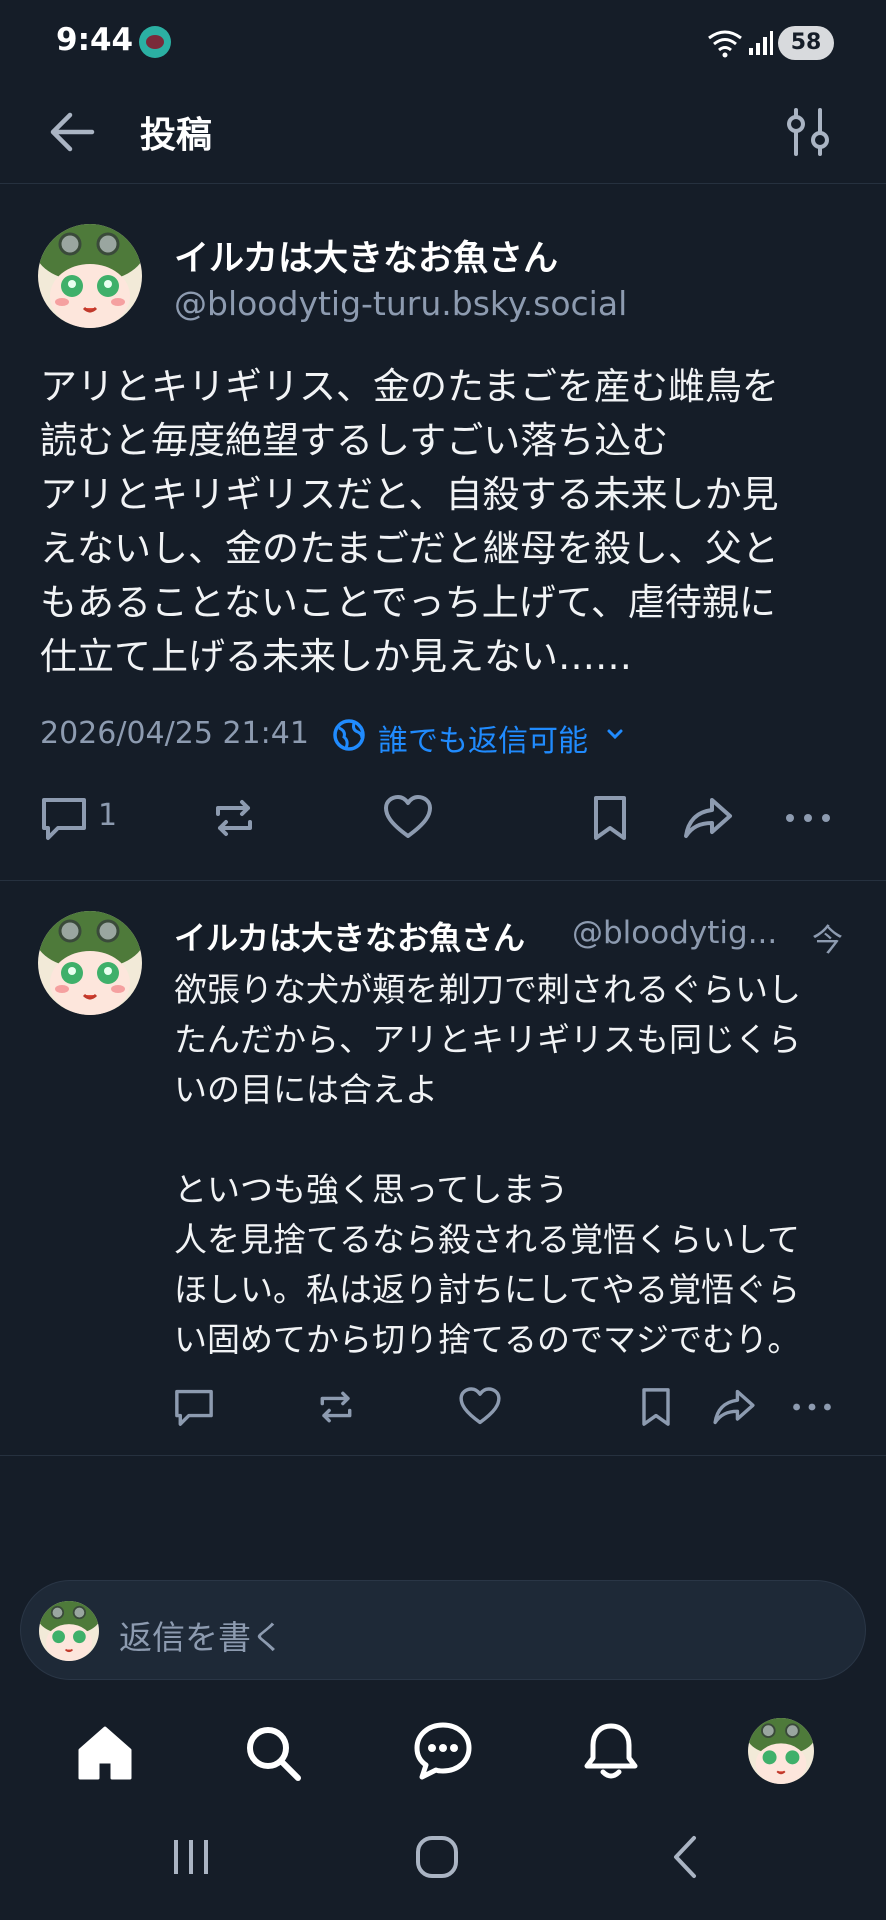 The width and height of the screenshot is (886, 1920). I want to click on page-title: 投稿, so click(176, 135).